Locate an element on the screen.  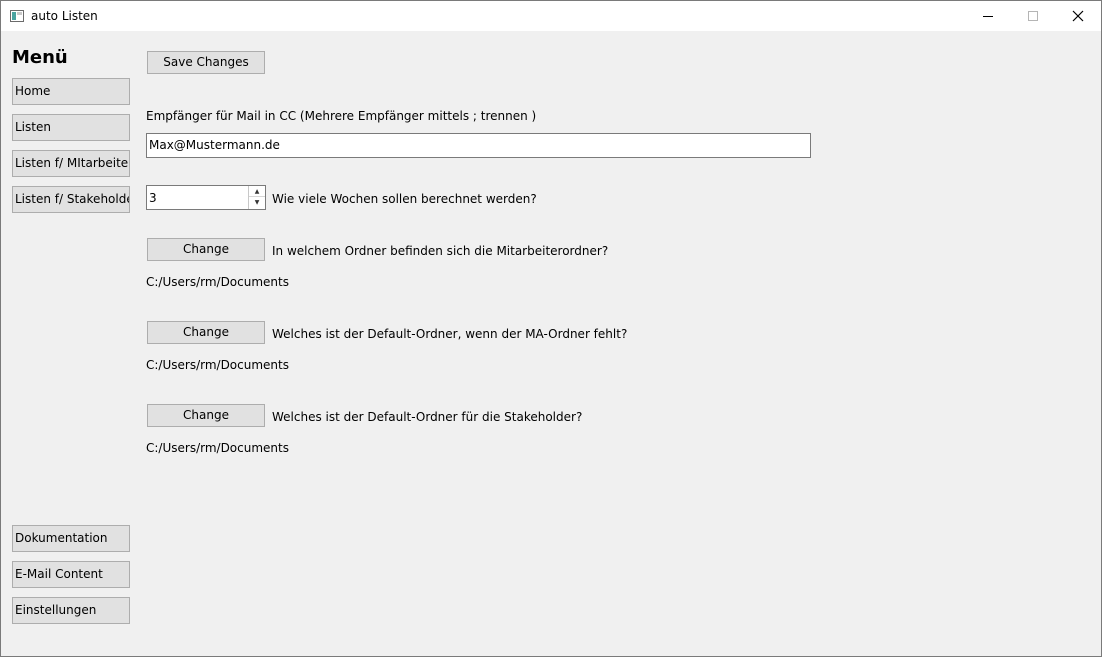
close-button is located at coordinates (1078, 16).